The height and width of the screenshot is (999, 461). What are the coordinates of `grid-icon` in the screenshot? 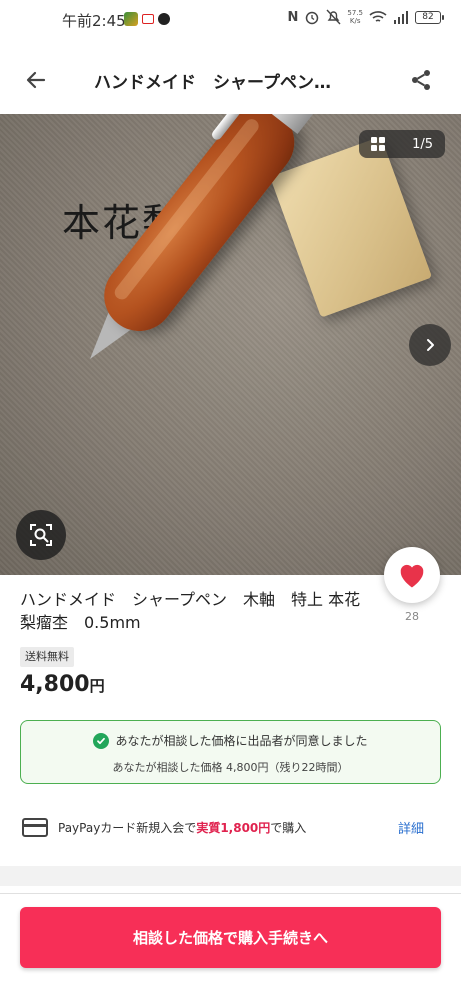 It's located at (378, 144).